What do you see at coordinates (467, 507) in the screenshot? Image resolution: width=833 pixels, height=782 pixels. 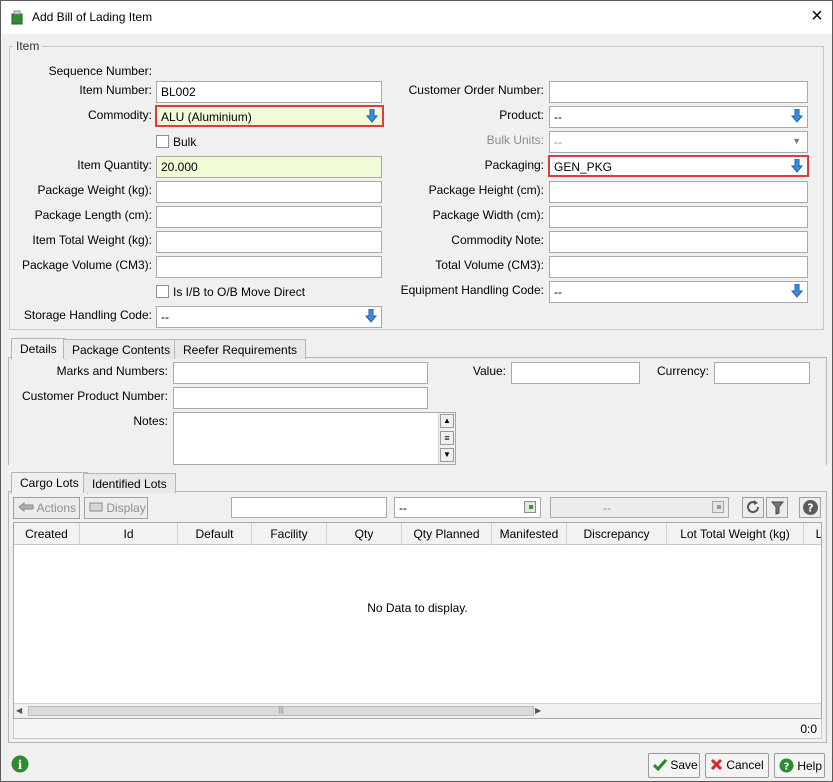 I see `lots-filter-select-1: --` at bounding box center [467, 507].